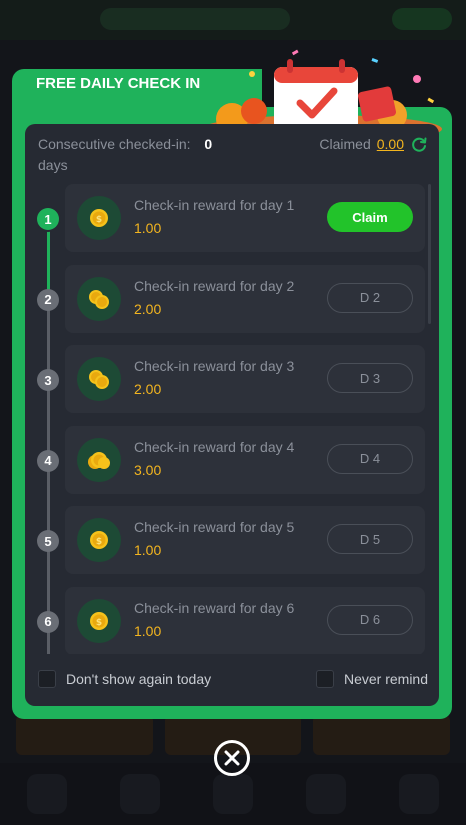 The image size is (466, 825). What do you see at coordinates (245, 379) in the screenshot?
I see `reward-card: Check-in reward for day 3 2.00 D 3` at bounding box center [245, 379].